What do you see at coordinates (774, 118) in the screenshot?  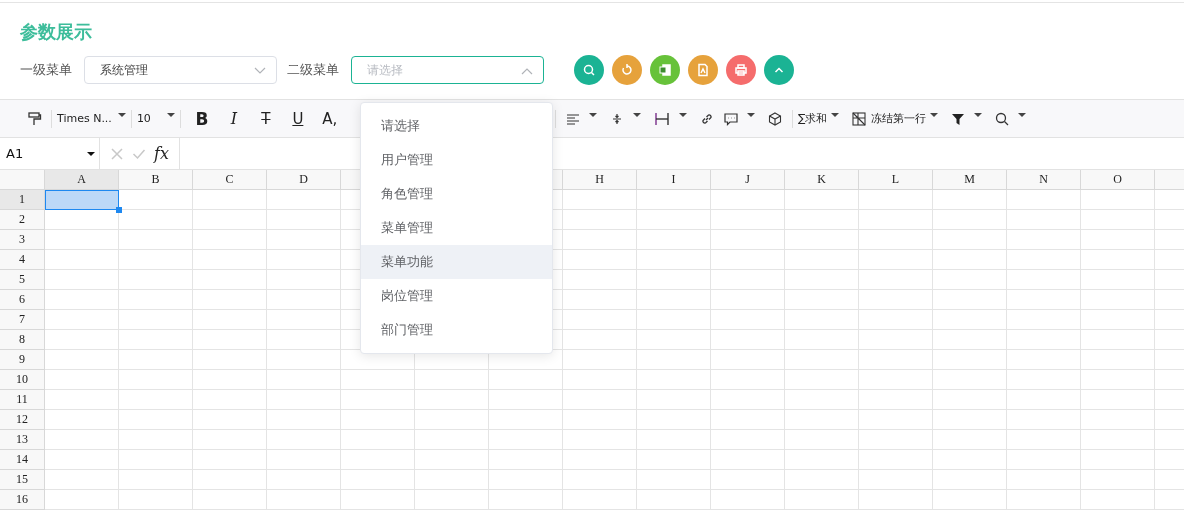 I see `cube-icon` at bounding box center [774, 118].